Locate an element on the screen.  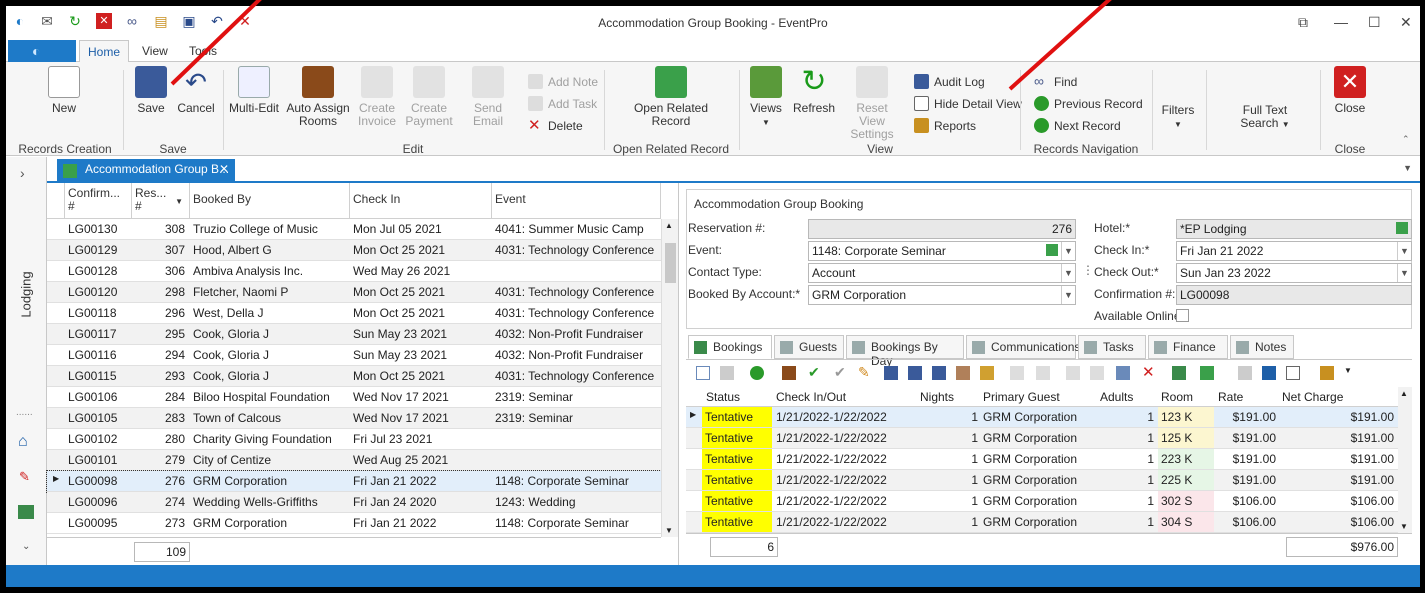
splitter-grip: ⋮ is located at coordinates (1088, 270).